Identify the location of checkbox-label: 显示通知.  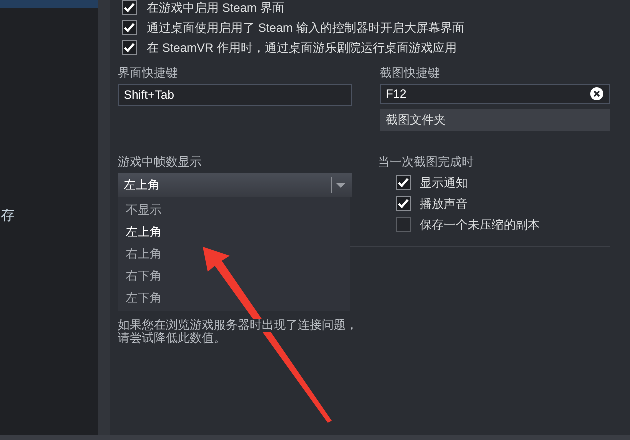
(444, 183).